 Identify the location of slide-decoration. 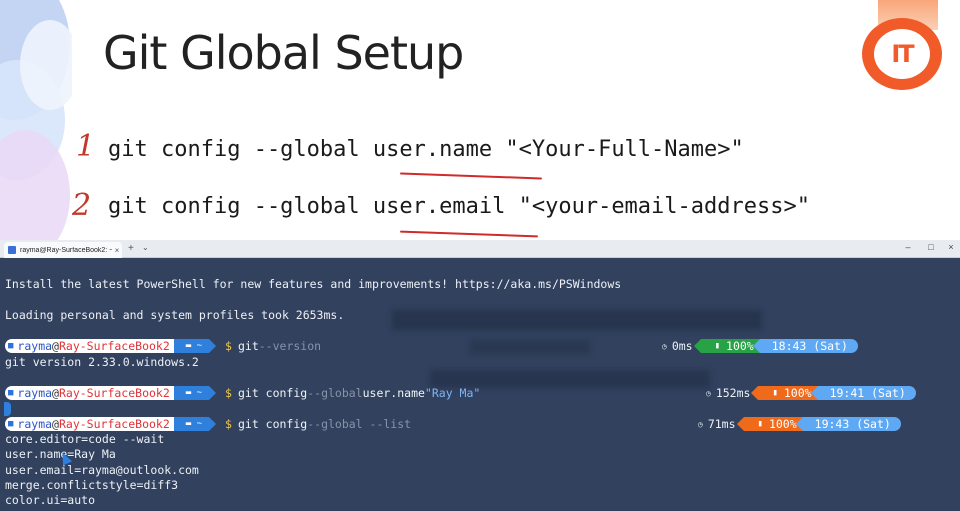
(36, 120).